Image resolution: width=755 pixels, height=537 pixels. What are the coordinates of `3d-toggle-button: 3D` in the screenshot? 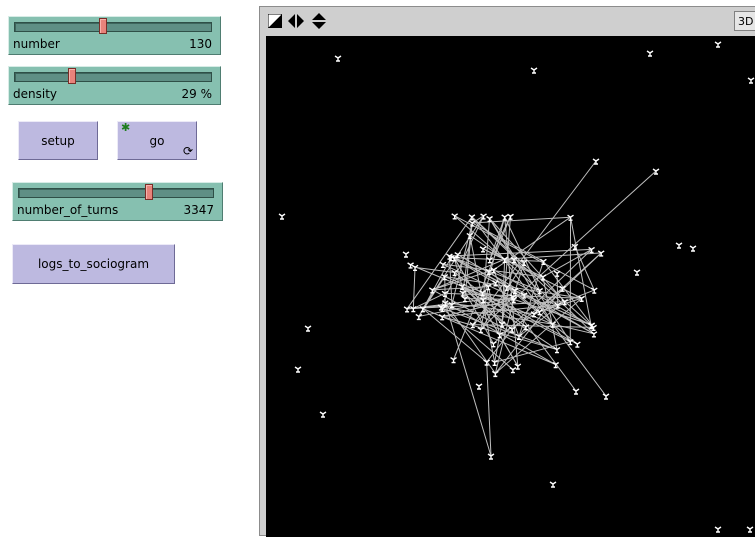 It's located at (744, 21).